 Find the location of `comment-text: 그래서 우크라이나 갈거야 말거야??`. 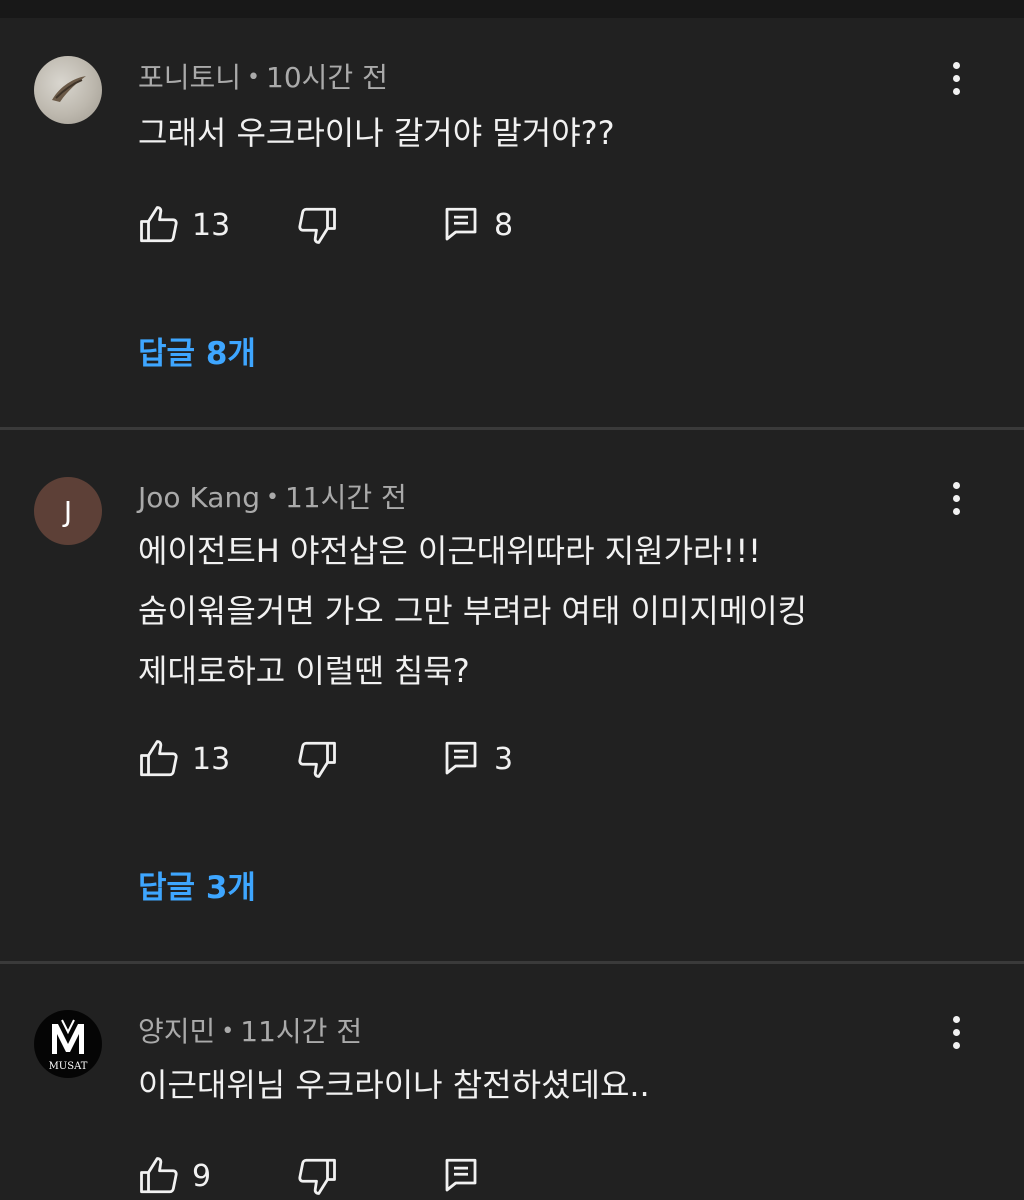

comment-text: 그래서 우크라이나 갈거야 말거야?? is located at coordinates (376, 133).